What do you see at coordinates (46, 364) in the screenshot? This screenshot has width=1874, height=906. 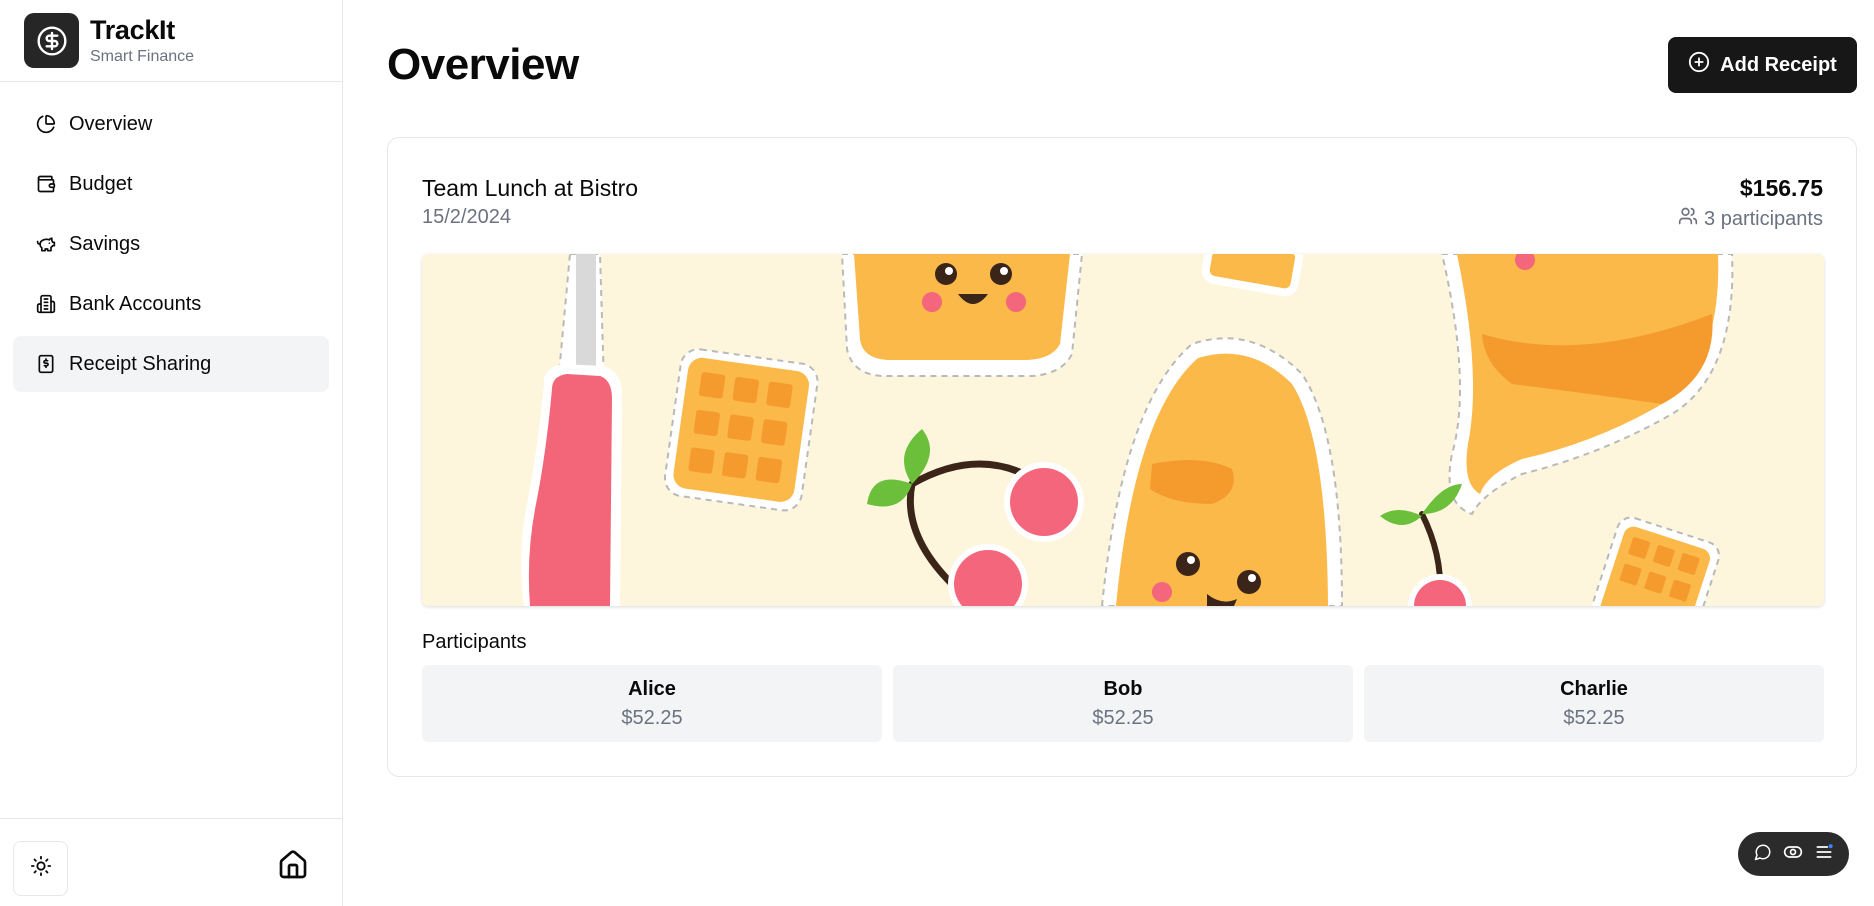 I see `receipt-icon` at bounding box center [46, 364].